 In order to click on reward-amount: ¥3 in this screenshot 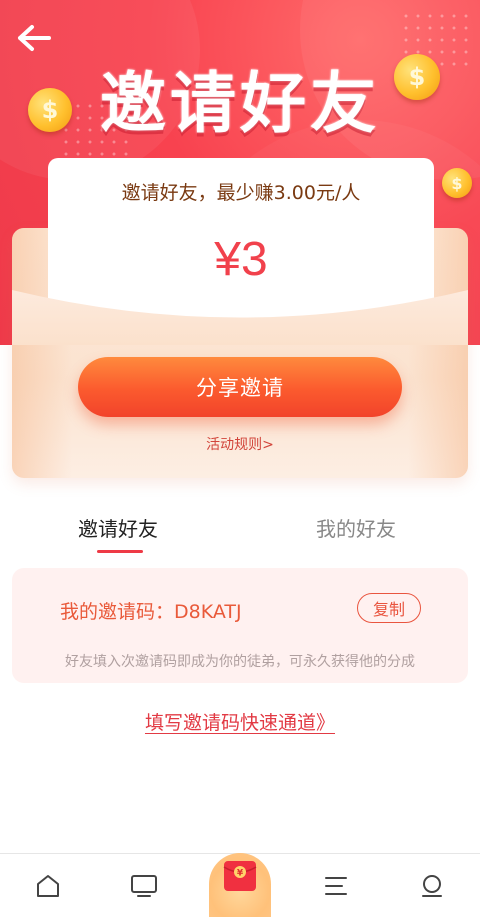, I will do `click(241, 259)`.